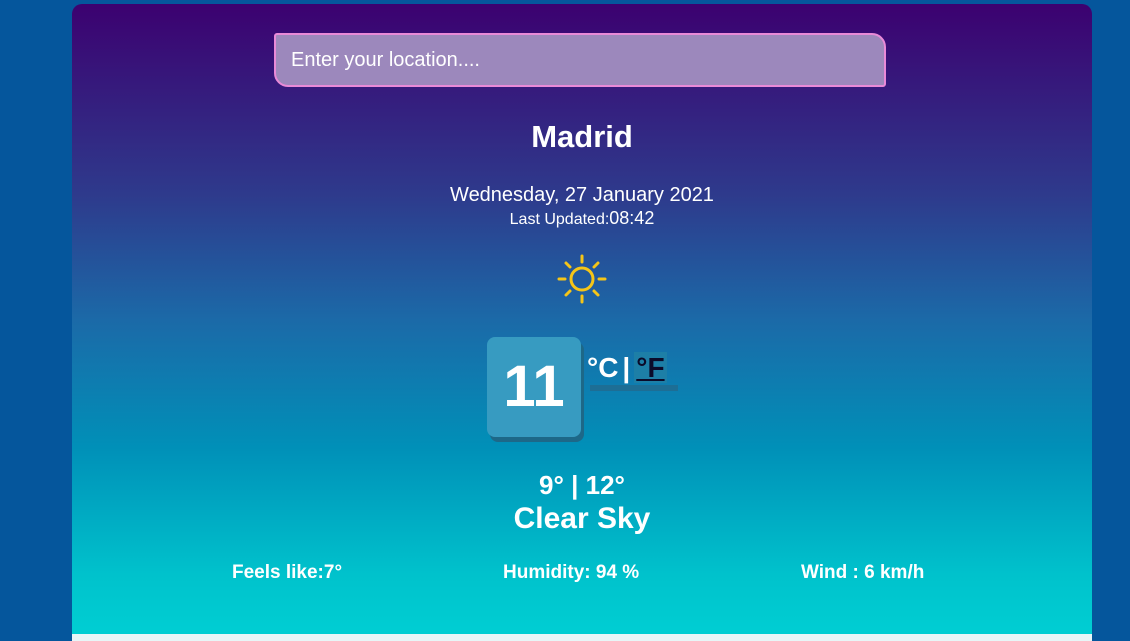 This screenshot has width=1130, height=641. Describe the element at coordinates (534, 387) in the screenshot. I see `current-temperature: 11` at that location.